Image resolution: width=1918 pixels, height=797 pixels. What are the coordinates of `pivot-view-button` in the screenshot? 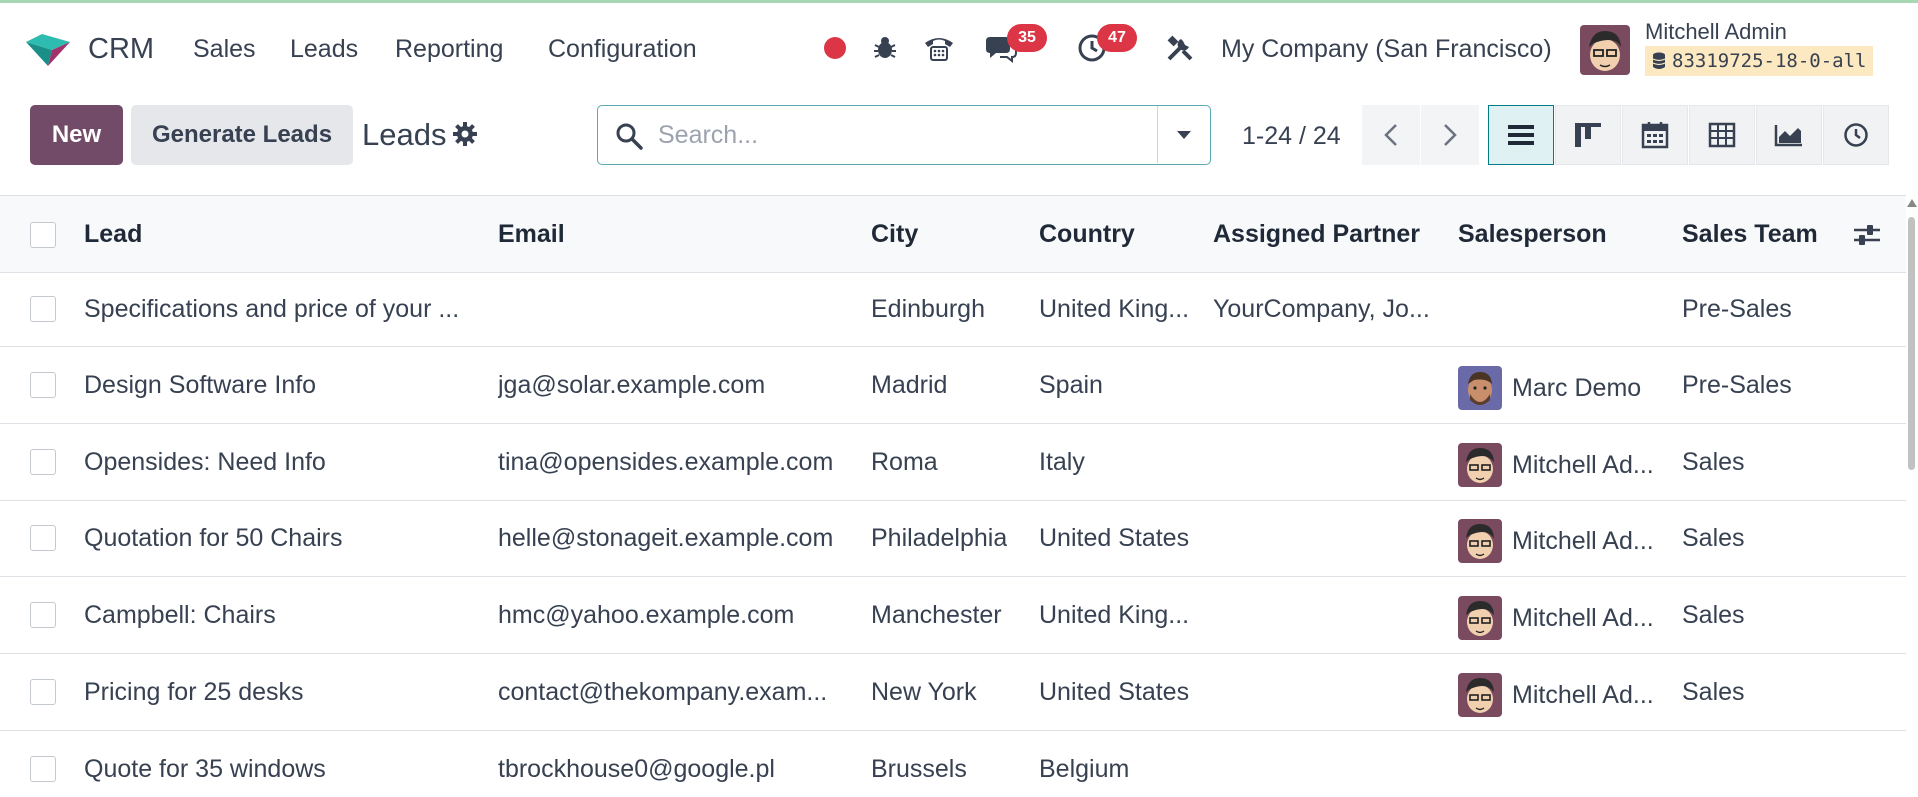 It's located at (1722, 135).